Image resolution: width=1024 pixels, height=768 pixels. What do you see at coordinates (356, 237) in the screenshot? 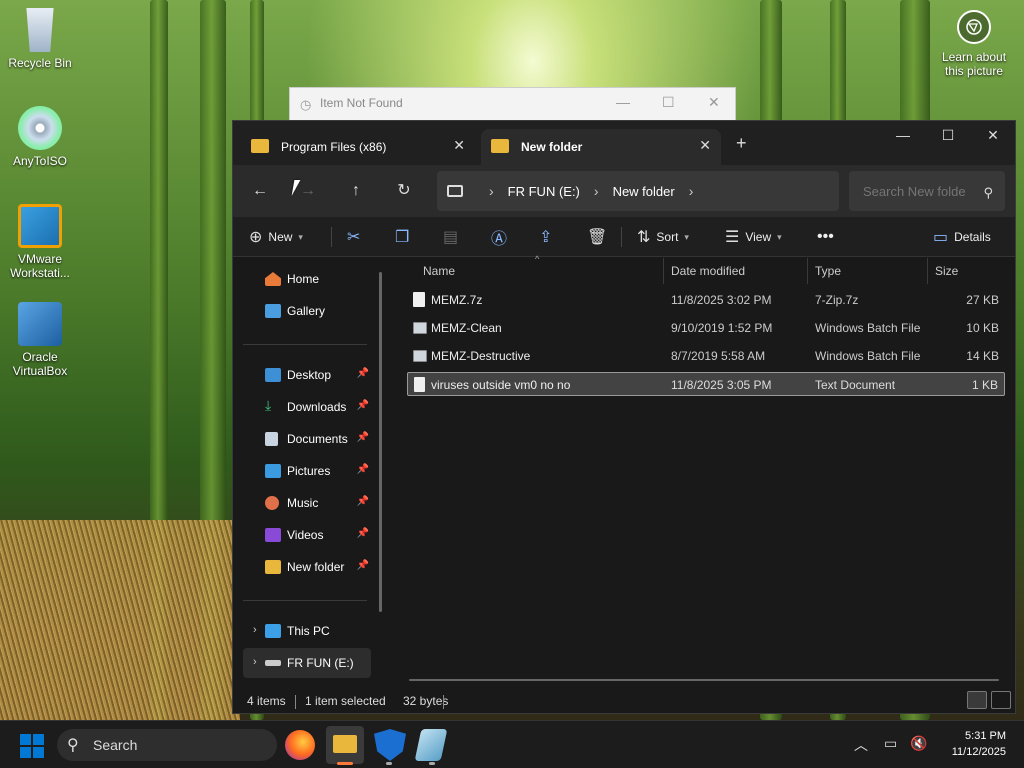
I see `cut-button: ✂` at bounding box center [356, 237].